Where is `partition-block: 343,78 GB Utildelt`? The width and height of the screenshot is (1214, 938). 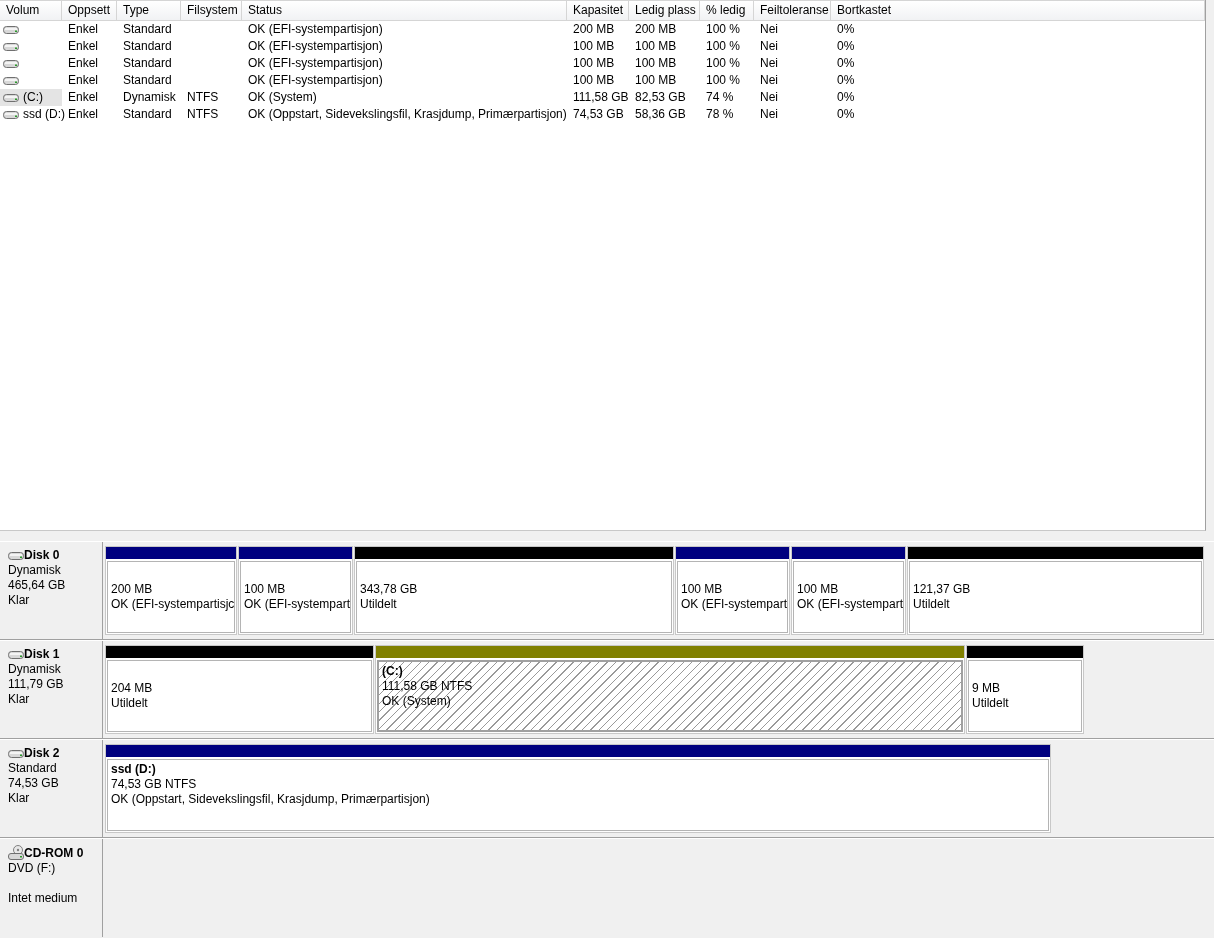 partition-block: 343,78 GB Utildelt is located at coordinates (514, 590).